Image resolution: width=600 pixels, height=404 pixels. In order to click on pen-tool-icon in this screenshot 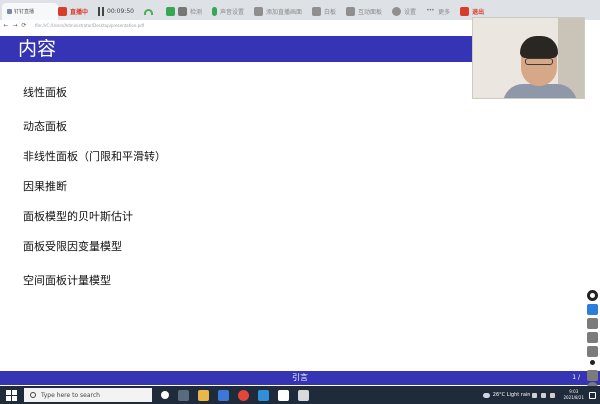, I will do `click(592, 323)`.